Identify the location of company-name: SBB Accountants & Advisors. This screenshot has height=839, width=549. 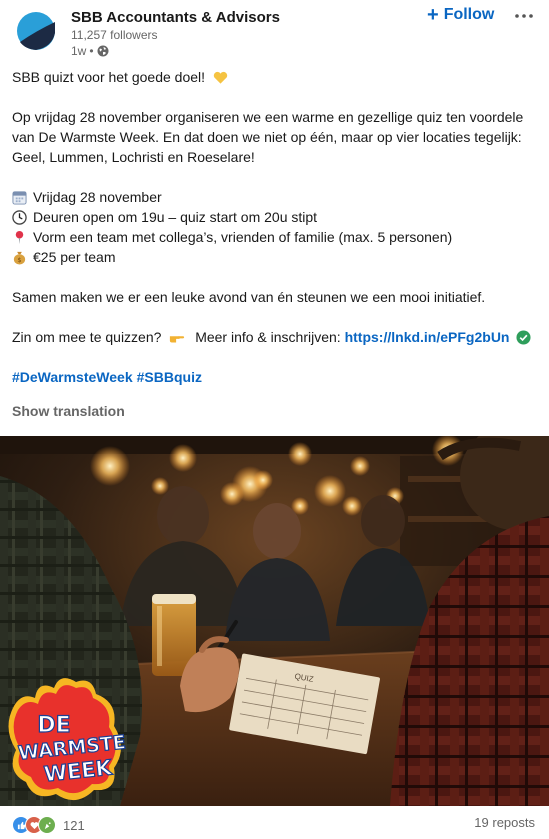
(175, 17).